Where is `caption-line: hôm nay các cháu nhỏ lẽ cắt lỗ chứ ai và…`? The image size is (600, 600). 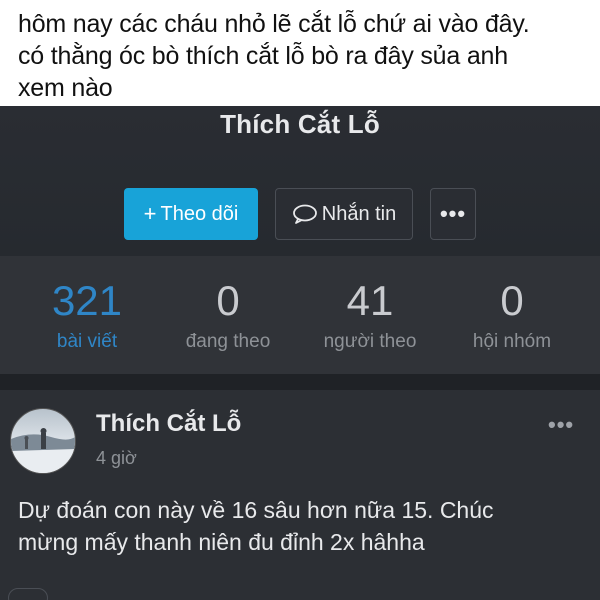
caption-line: hôm nay các cháu nhỏ lẽ cắt lỗ chứ ai và… is located at coordinates (274, 24).